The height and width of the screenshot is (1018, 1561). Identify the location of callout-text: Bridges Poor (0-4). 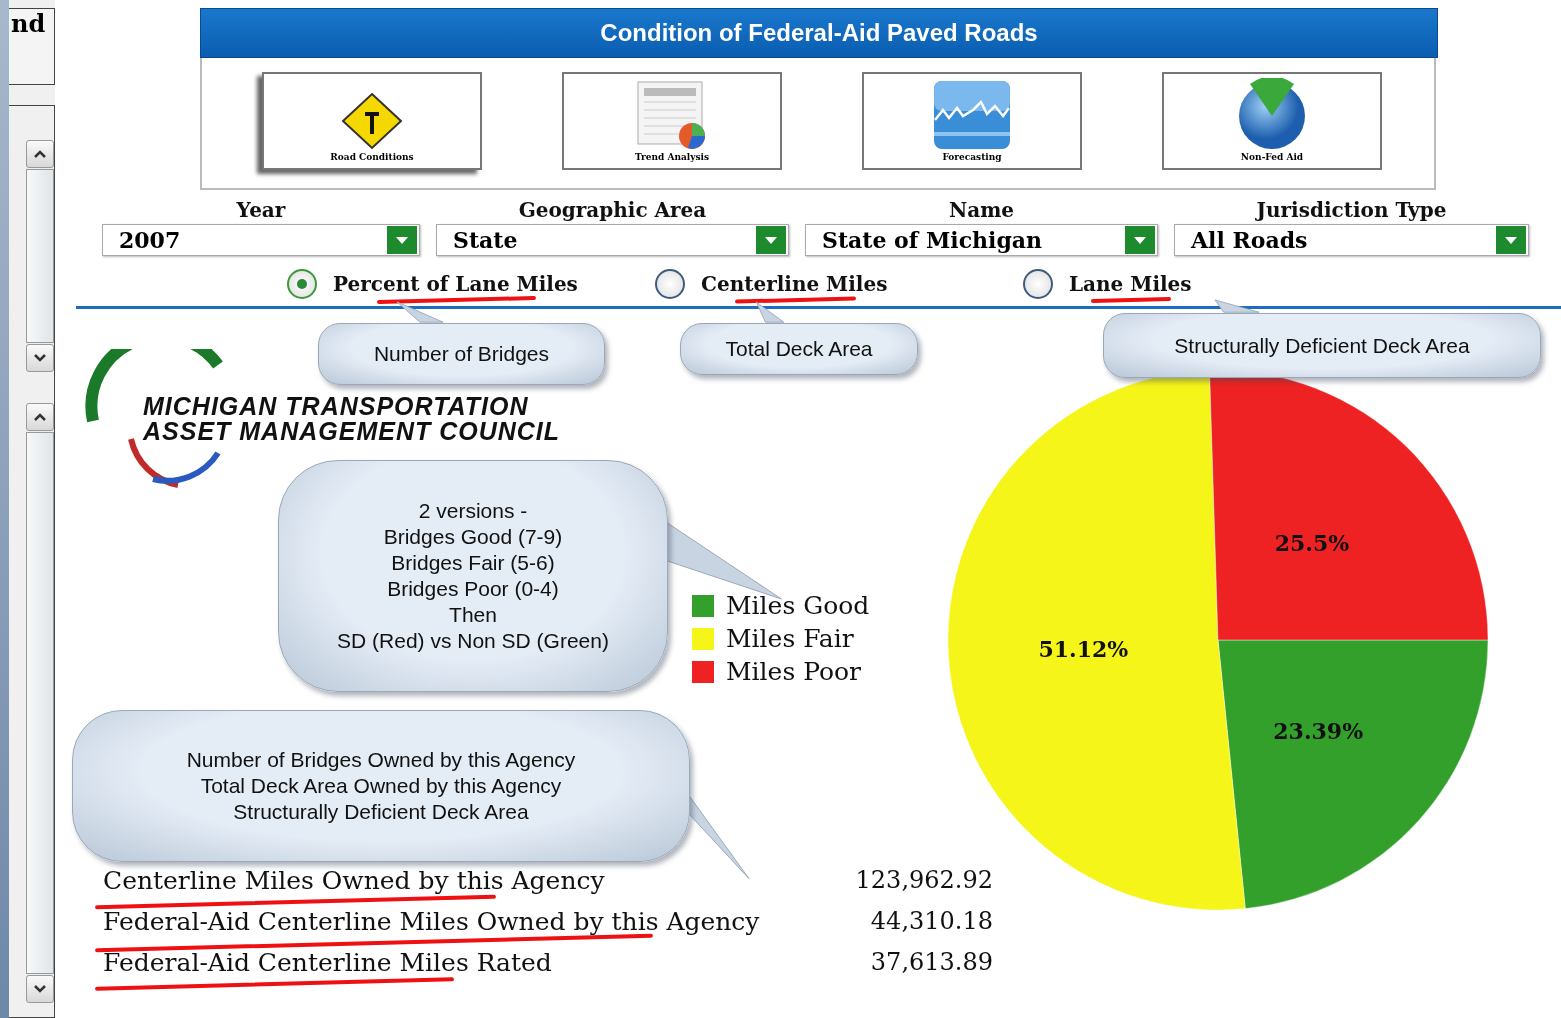
(473, 589).